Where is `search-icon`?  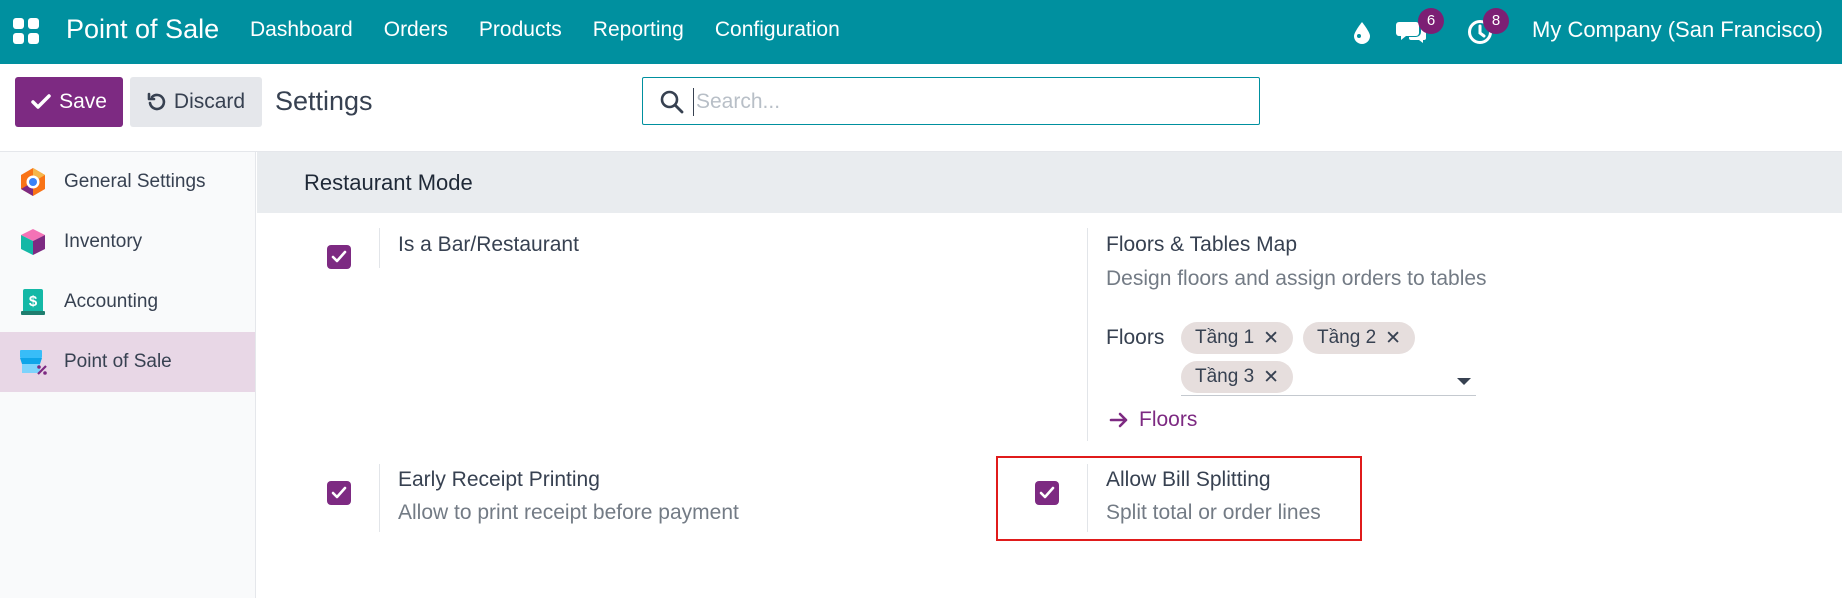
search-icon is located at coordinates (672, 102).